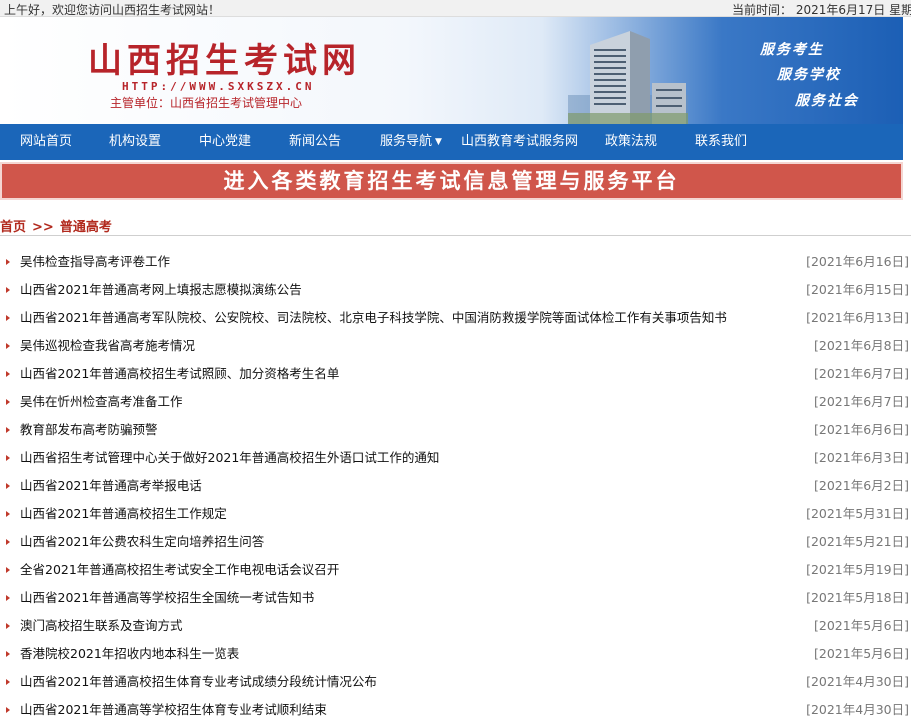  Describe the element at coordinates (406, 141) in the screenshot. I see `nav-item-service-guide-label: 服务导航` at that location.